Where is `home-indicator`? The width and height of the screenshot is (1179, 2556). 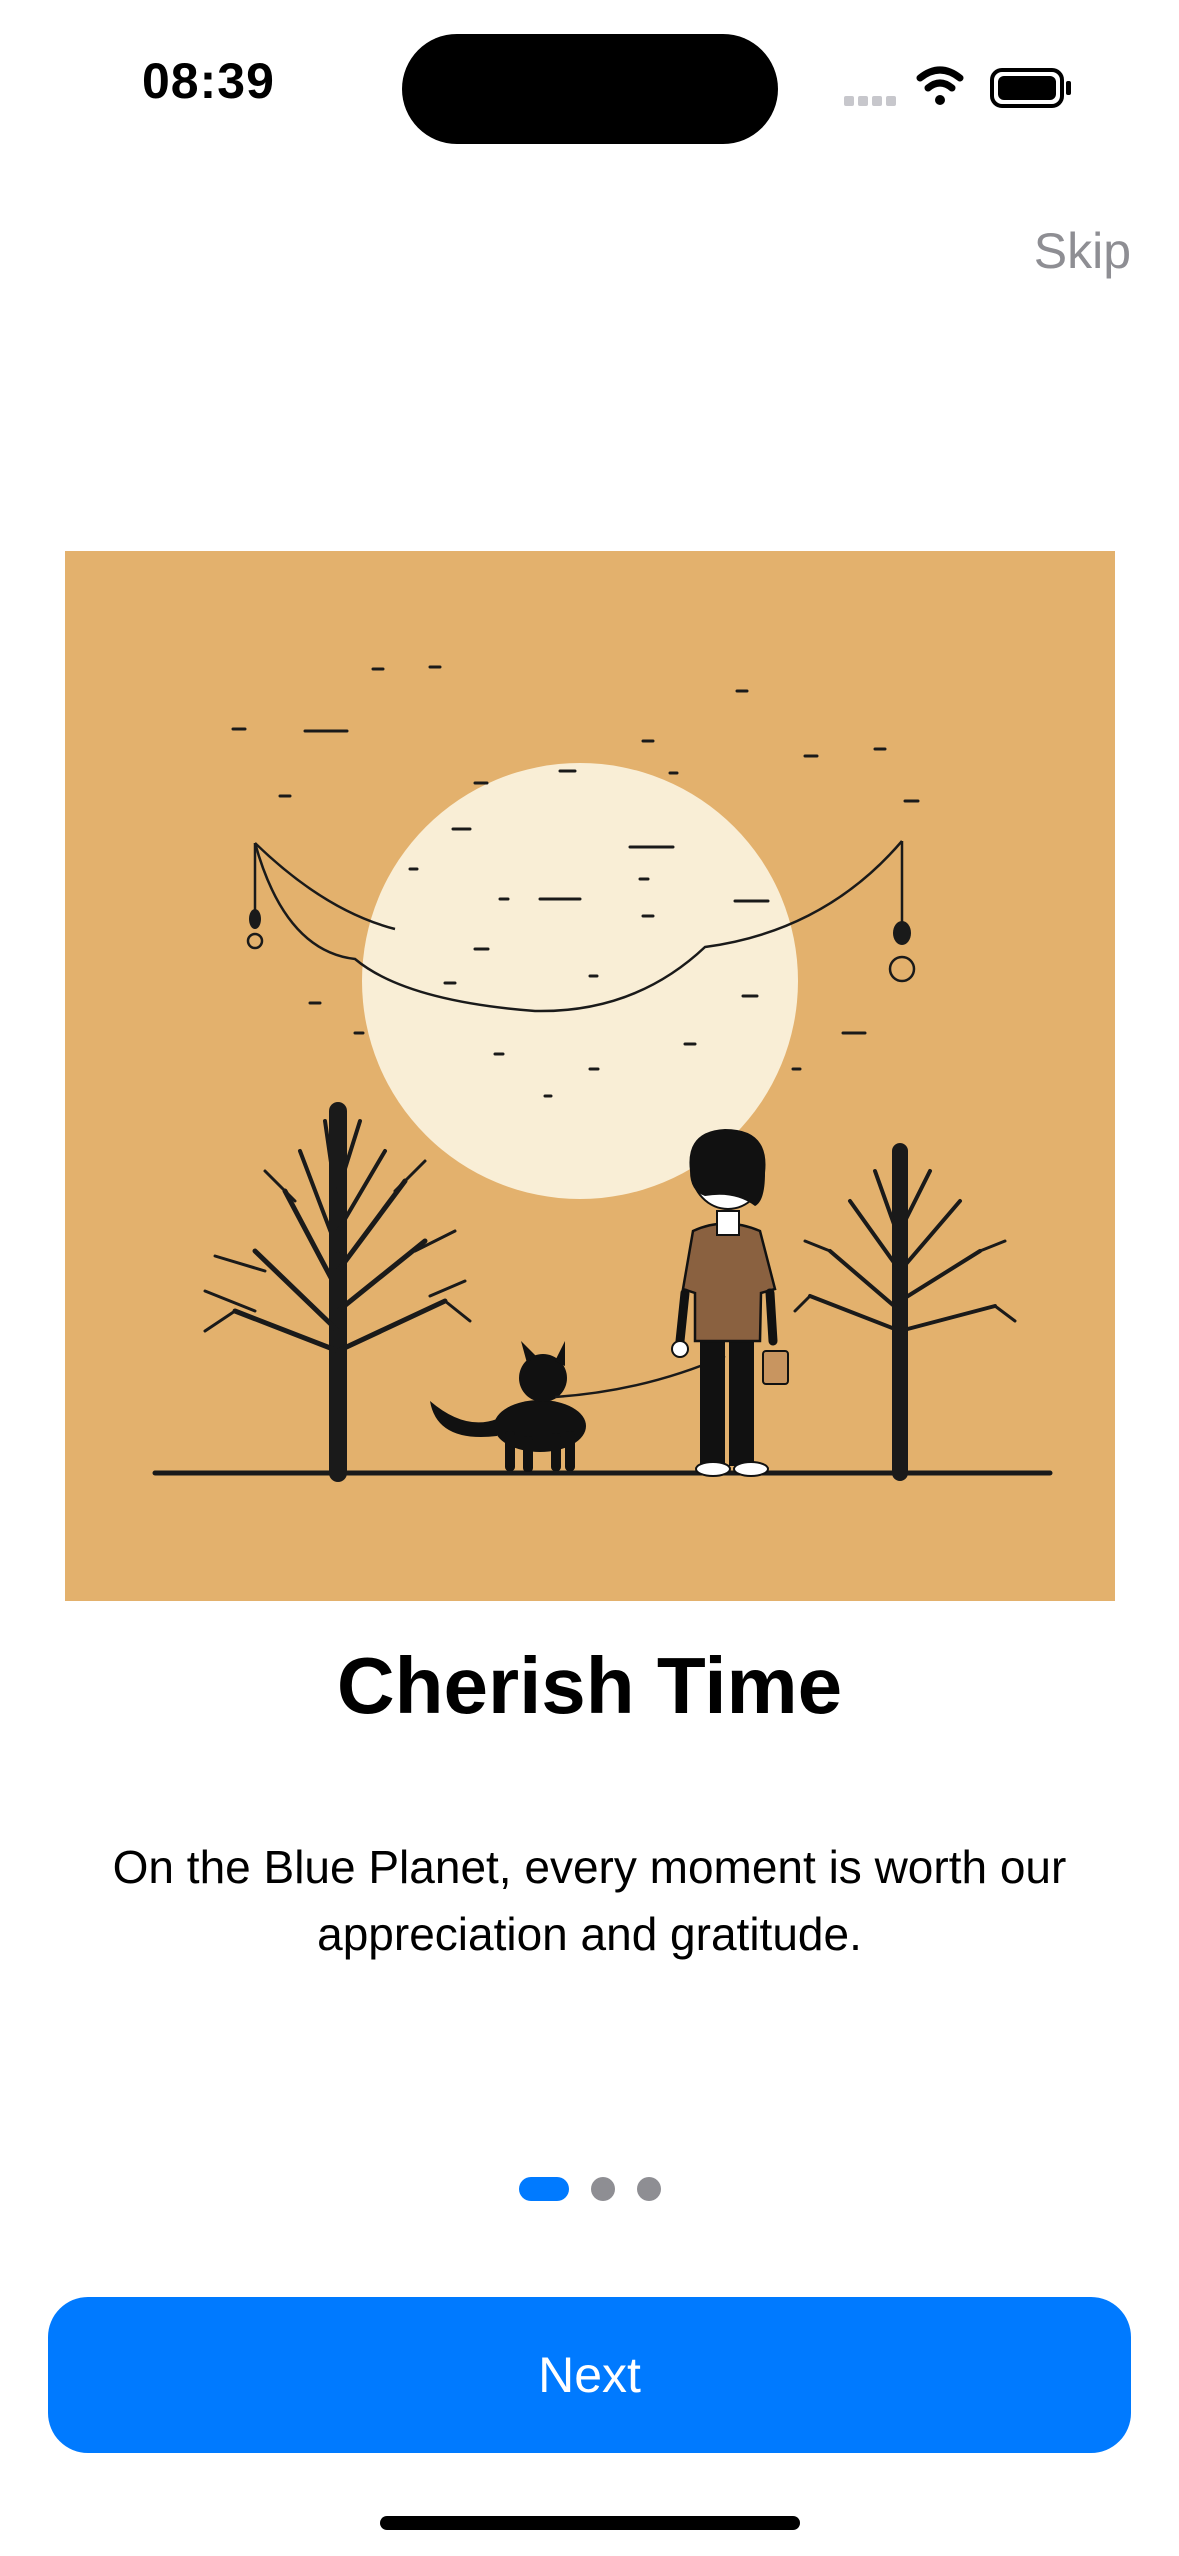
home-indicator is located at coordinates (590, 2523).